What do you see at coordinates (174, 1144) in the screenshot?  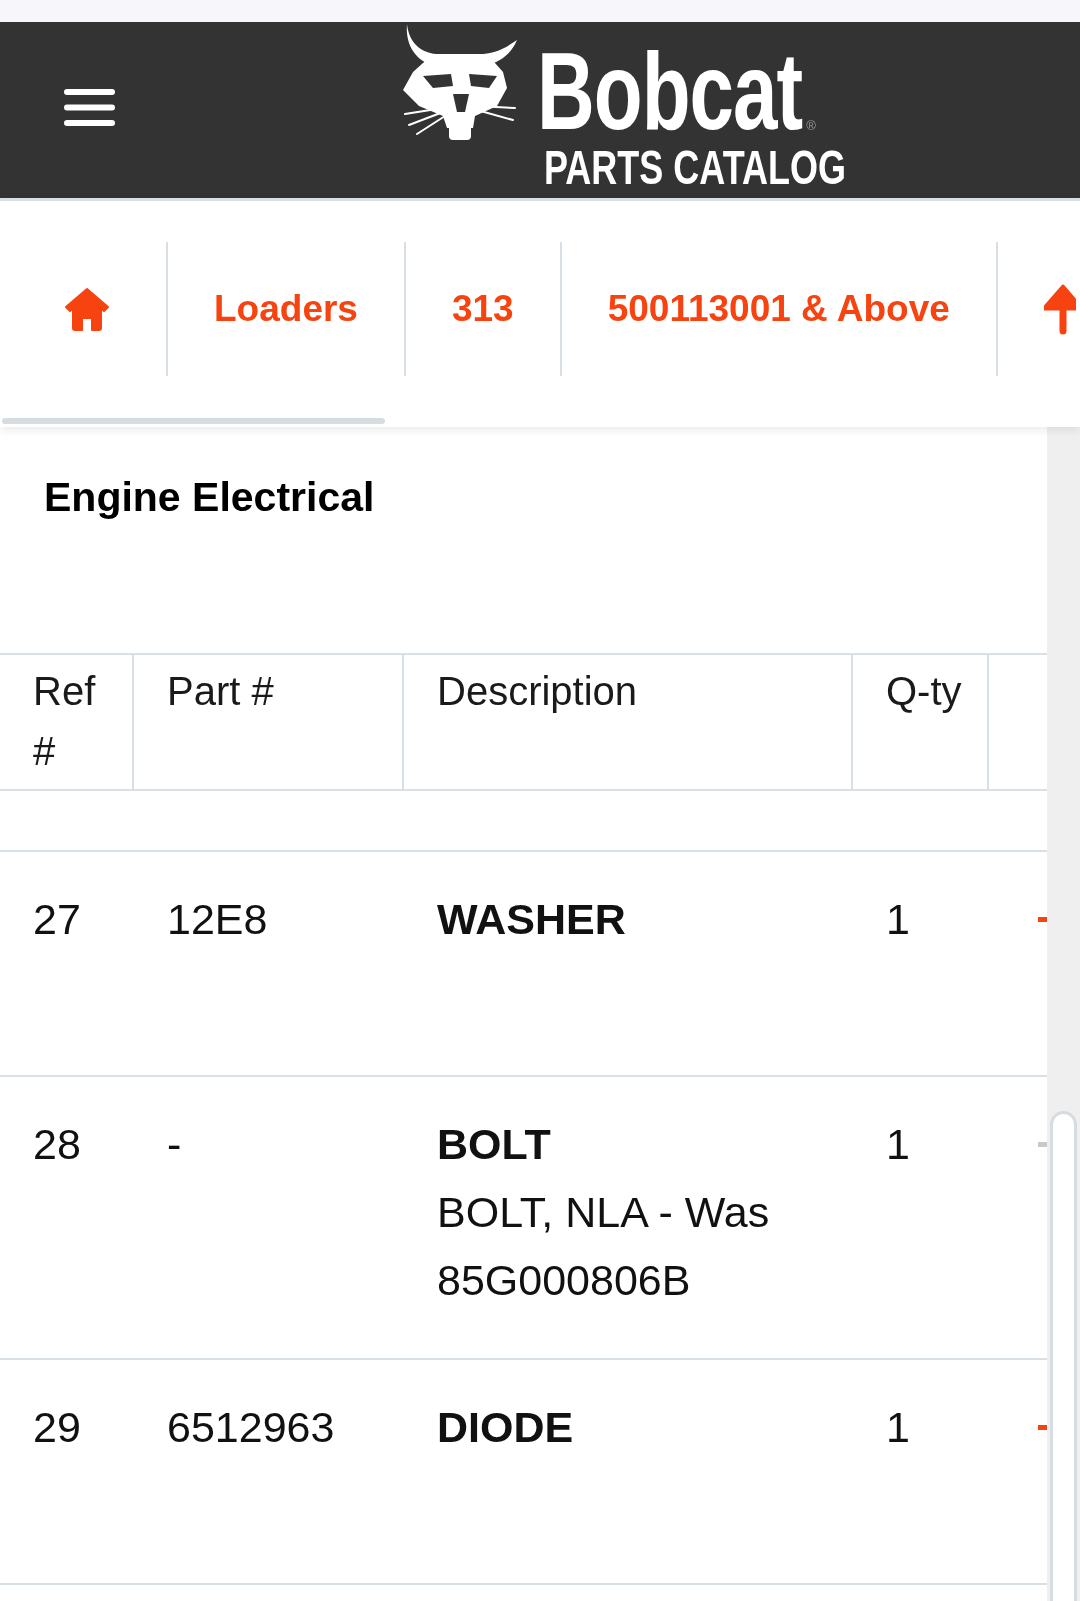 I see `table-cell-text: -` at bounding box center [174, 1144].